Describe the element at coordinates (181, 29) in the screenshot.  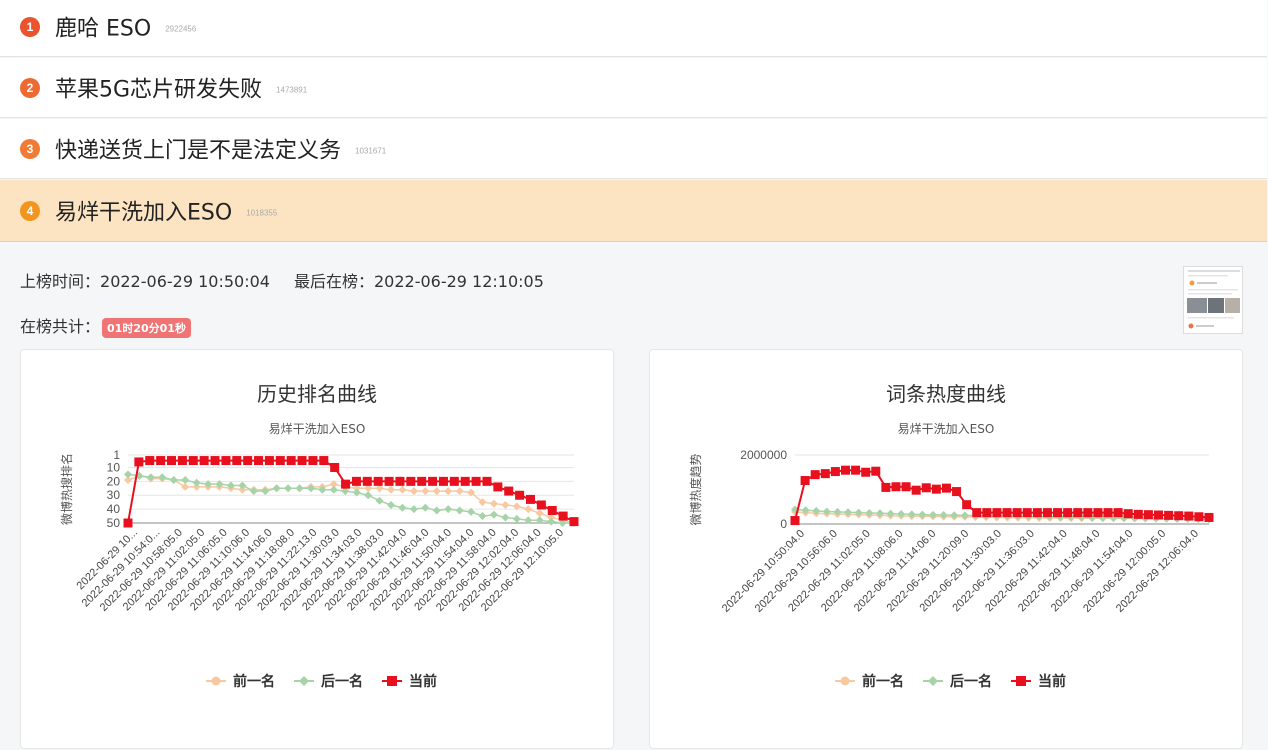
I see `heat-count: 2922456` at that location.